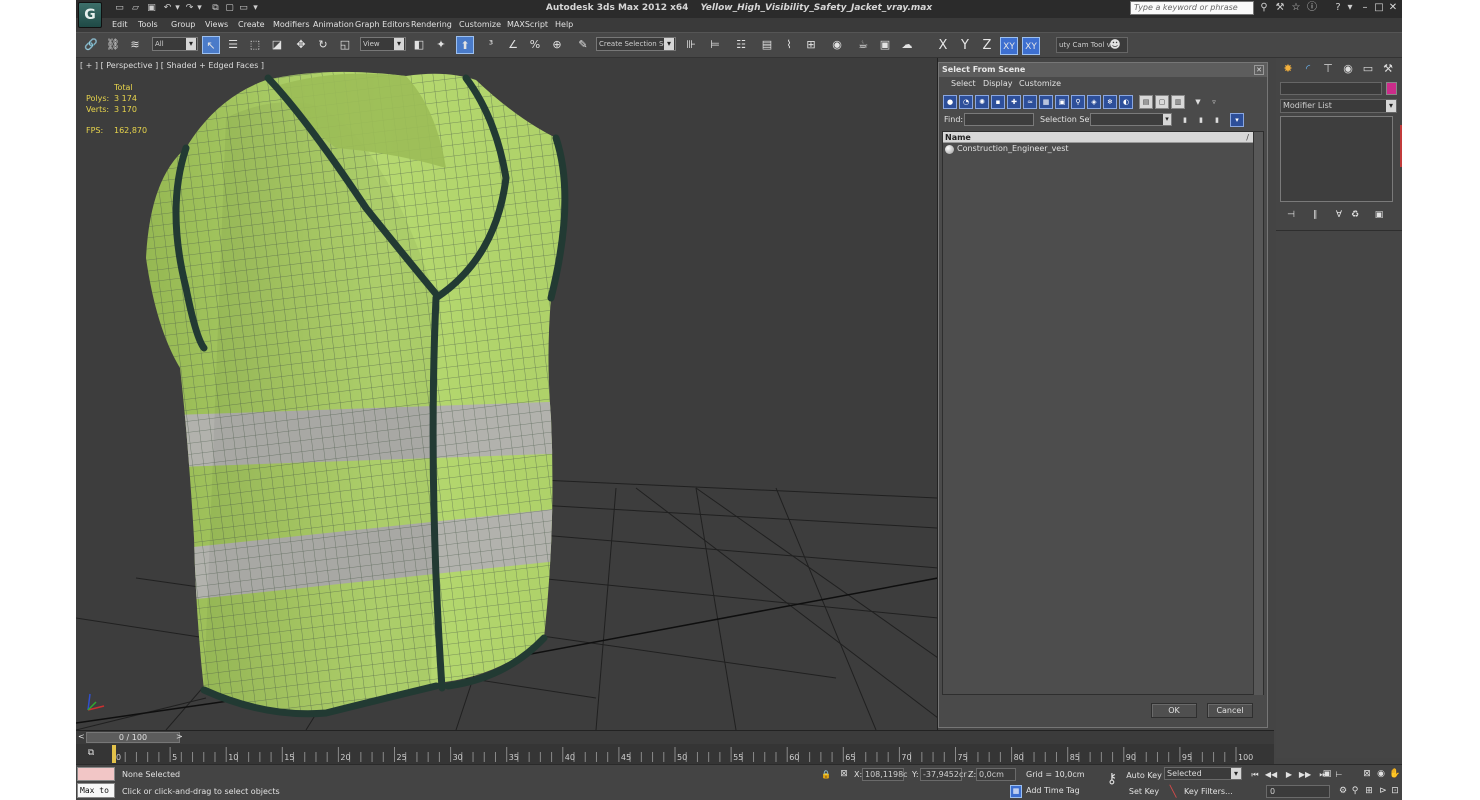  I want to click on quick-access-dropdown-icon: ▾, so click(255, 8).